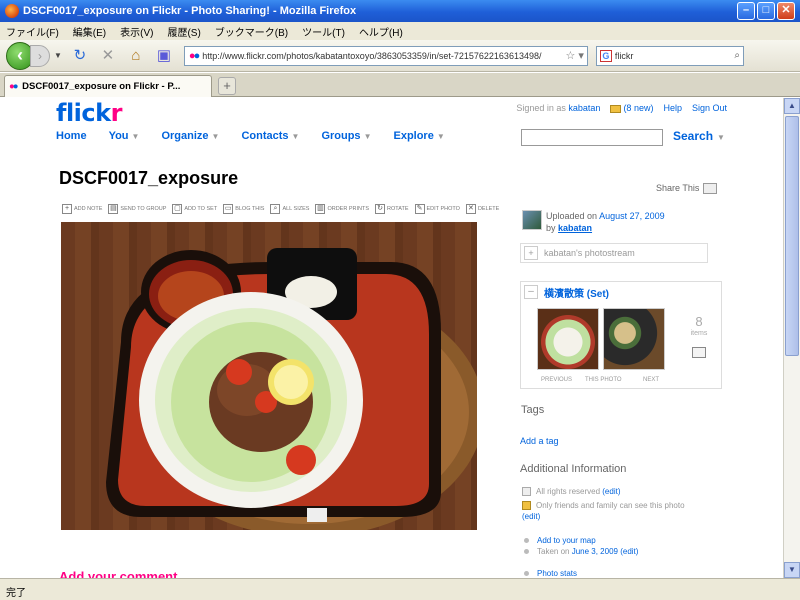  I want to click on set-header: – 横濱散策 (Set), so click(621, 292).